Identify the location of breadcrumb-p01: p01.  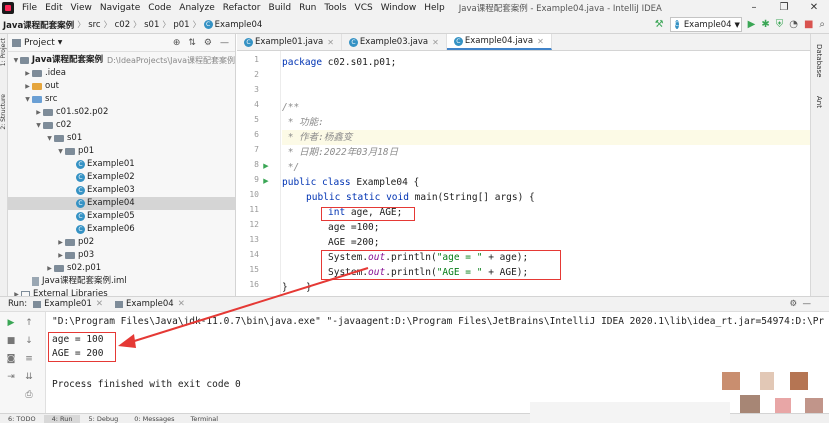
(181, 25).